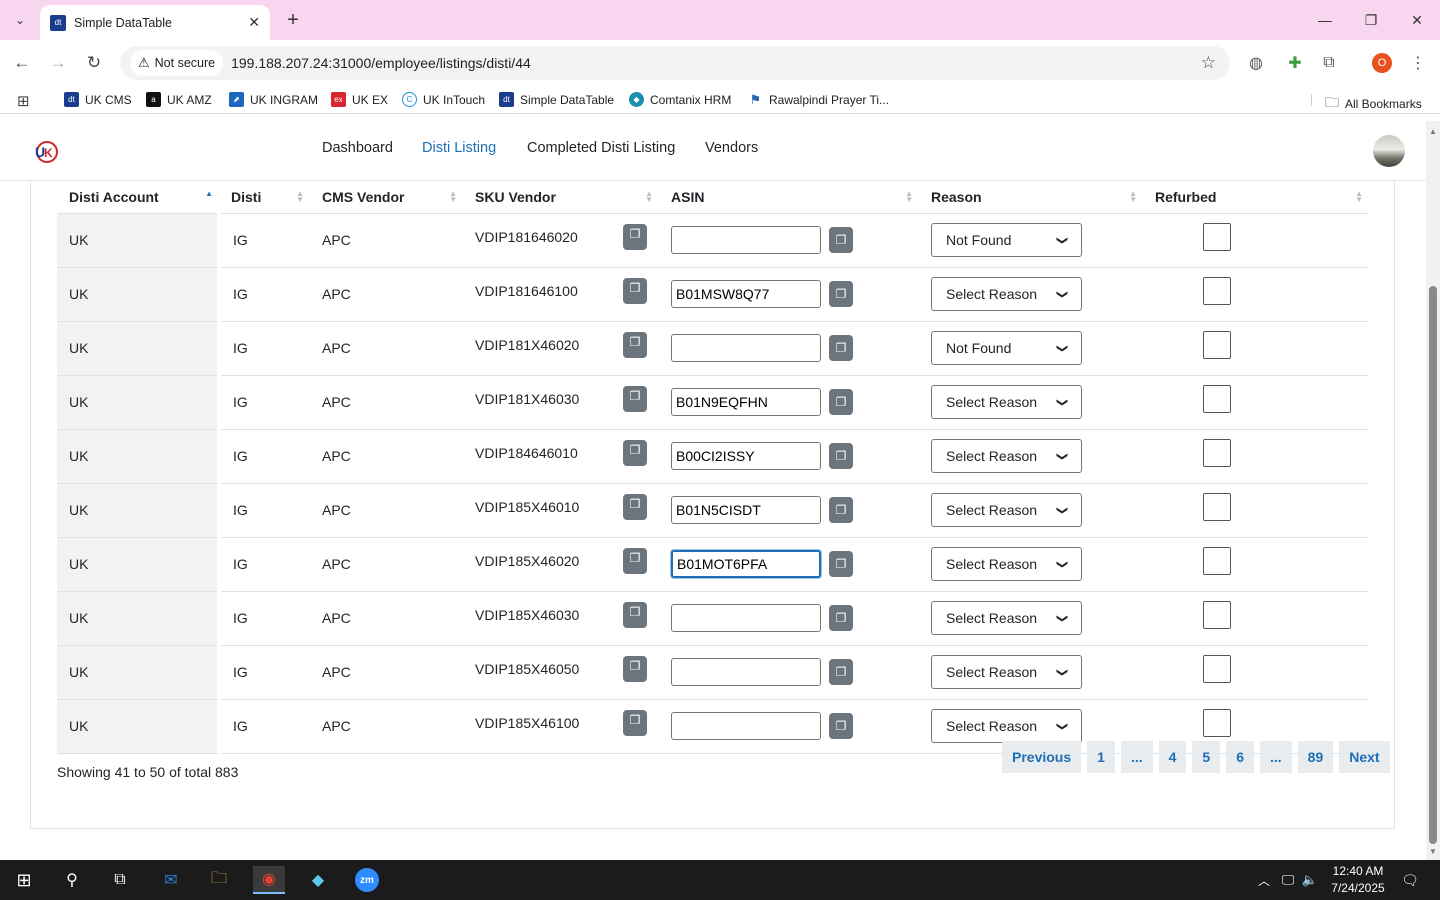  What do you see at coordinates (179, 99) in the screenshot?
I see `bookmark-uk-amz: a UK AMZ` at bounding box center [179, 99].